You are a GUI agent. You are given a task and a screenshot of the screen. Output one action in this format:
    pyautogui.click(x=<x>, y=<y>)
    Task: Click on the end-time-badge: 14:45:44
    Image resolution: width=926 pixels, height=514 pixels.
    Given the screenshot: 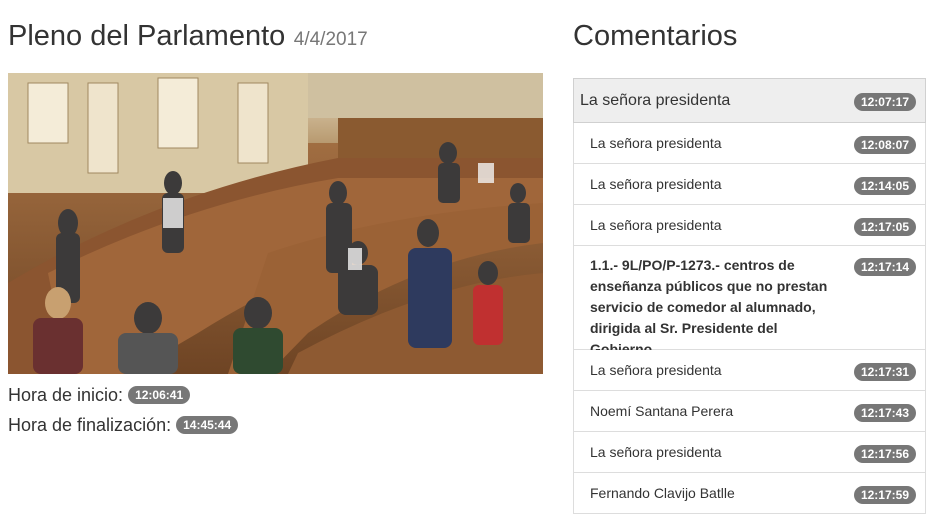 What is the action you would take?
    pyautogui.click(x=207, y=425)
    